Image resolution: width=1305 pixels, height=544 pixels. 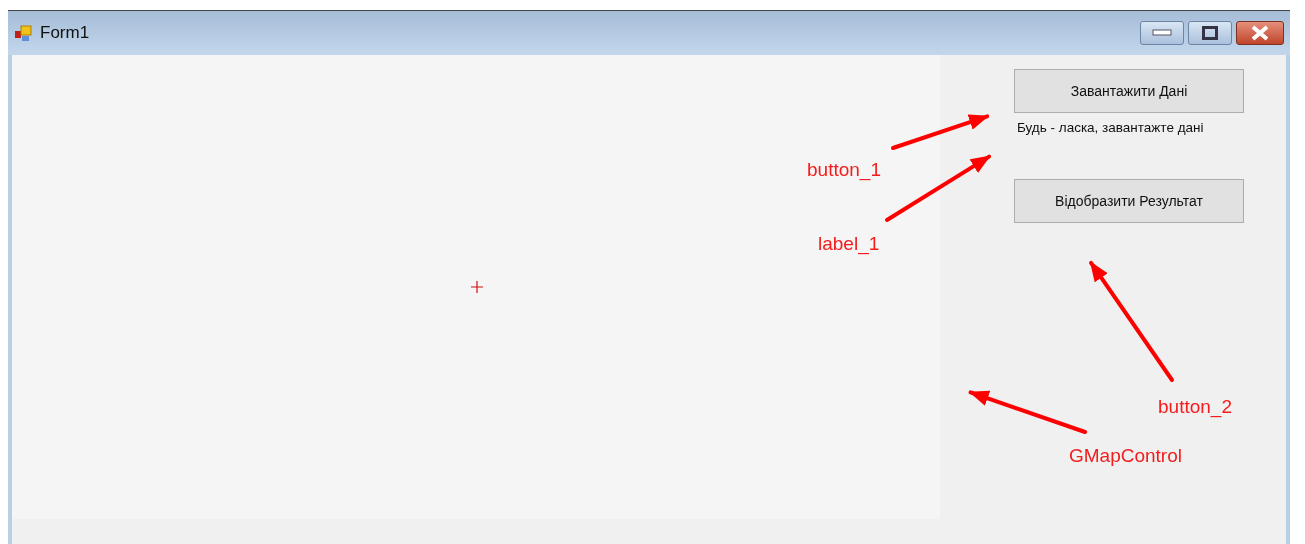 I want to click on status-label: Будь - ласка, завантажте дані, so click(x=1111, y=128).